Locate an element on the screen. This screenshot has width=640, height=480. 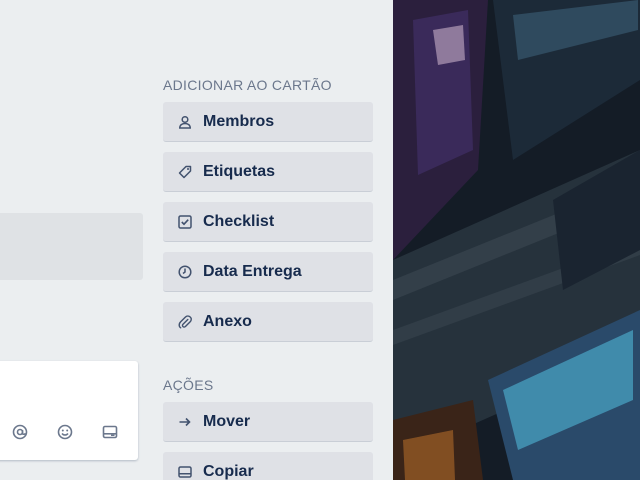
at-sign-icon is located at coordinates (20, 432).